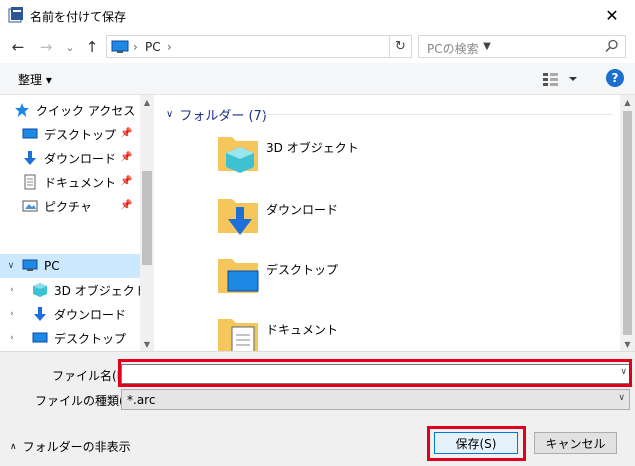 The width and height of the screenshot is (635, 466). I want to click on folder-group-header: ∨ フォルダー (7), so click(216, 114).